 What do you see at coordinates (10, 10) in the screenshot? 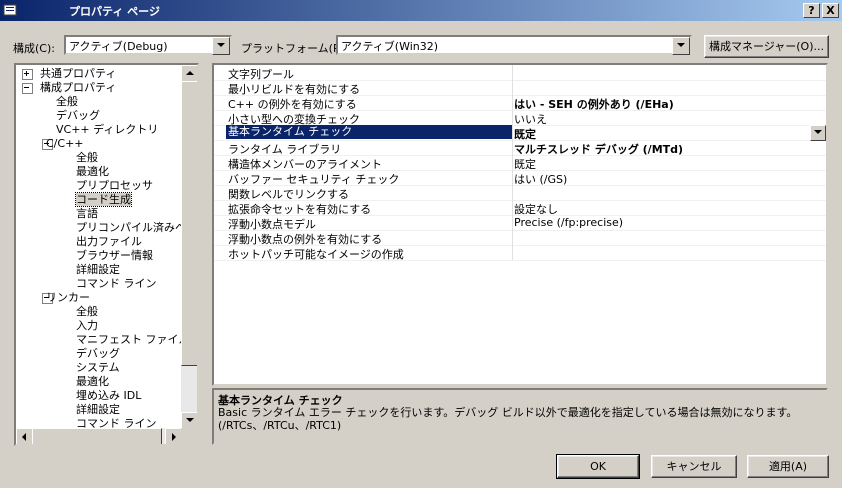
I see `window-icon` at bounding box center [10, 10].